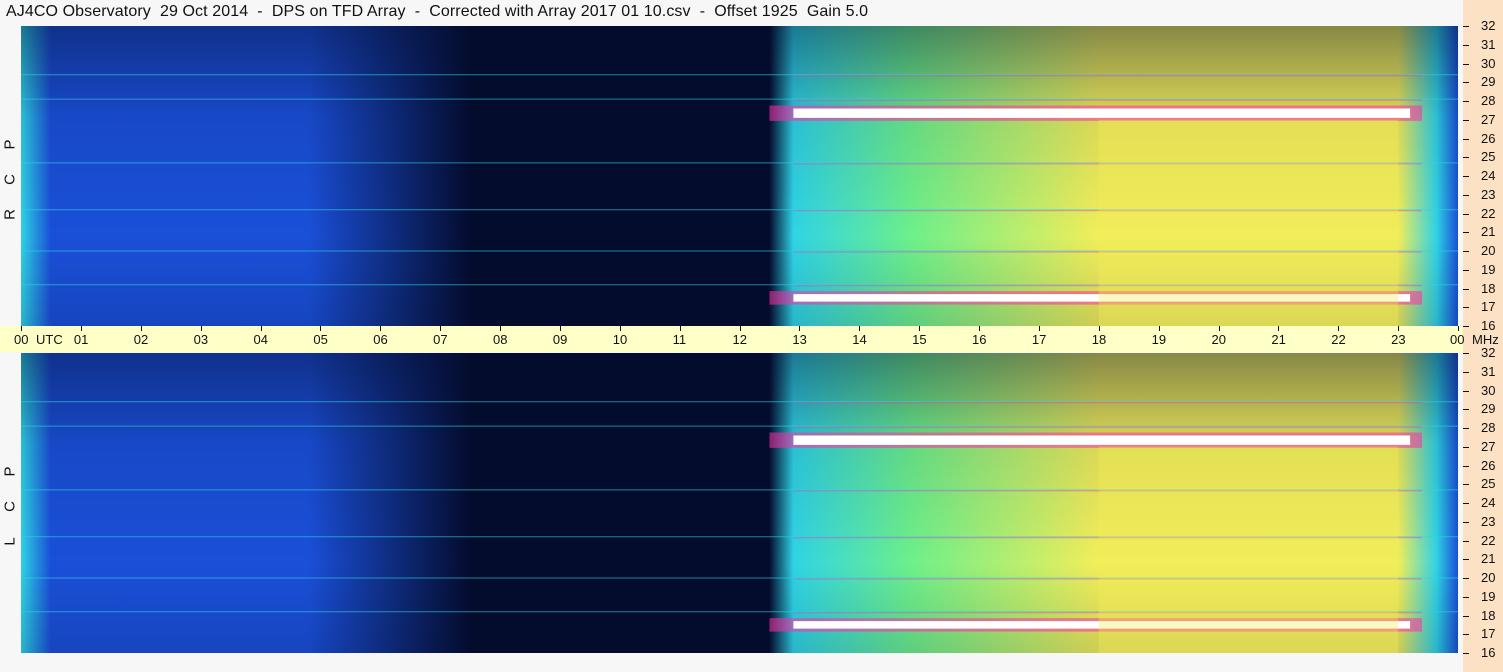 This screenshot has height=672, width=1503. What do you see at coordinates (440, 339) in the screenshot?
I see `time-tick-label: 07` at bounding box center [440, 339].